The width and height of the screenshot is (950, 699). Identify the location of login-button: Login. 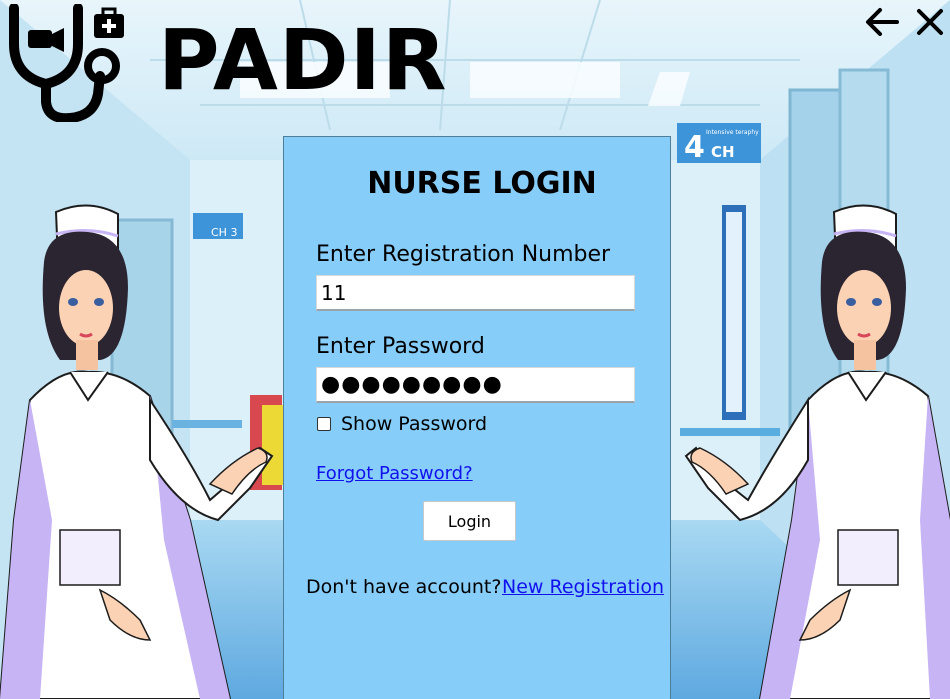
(469, 521).